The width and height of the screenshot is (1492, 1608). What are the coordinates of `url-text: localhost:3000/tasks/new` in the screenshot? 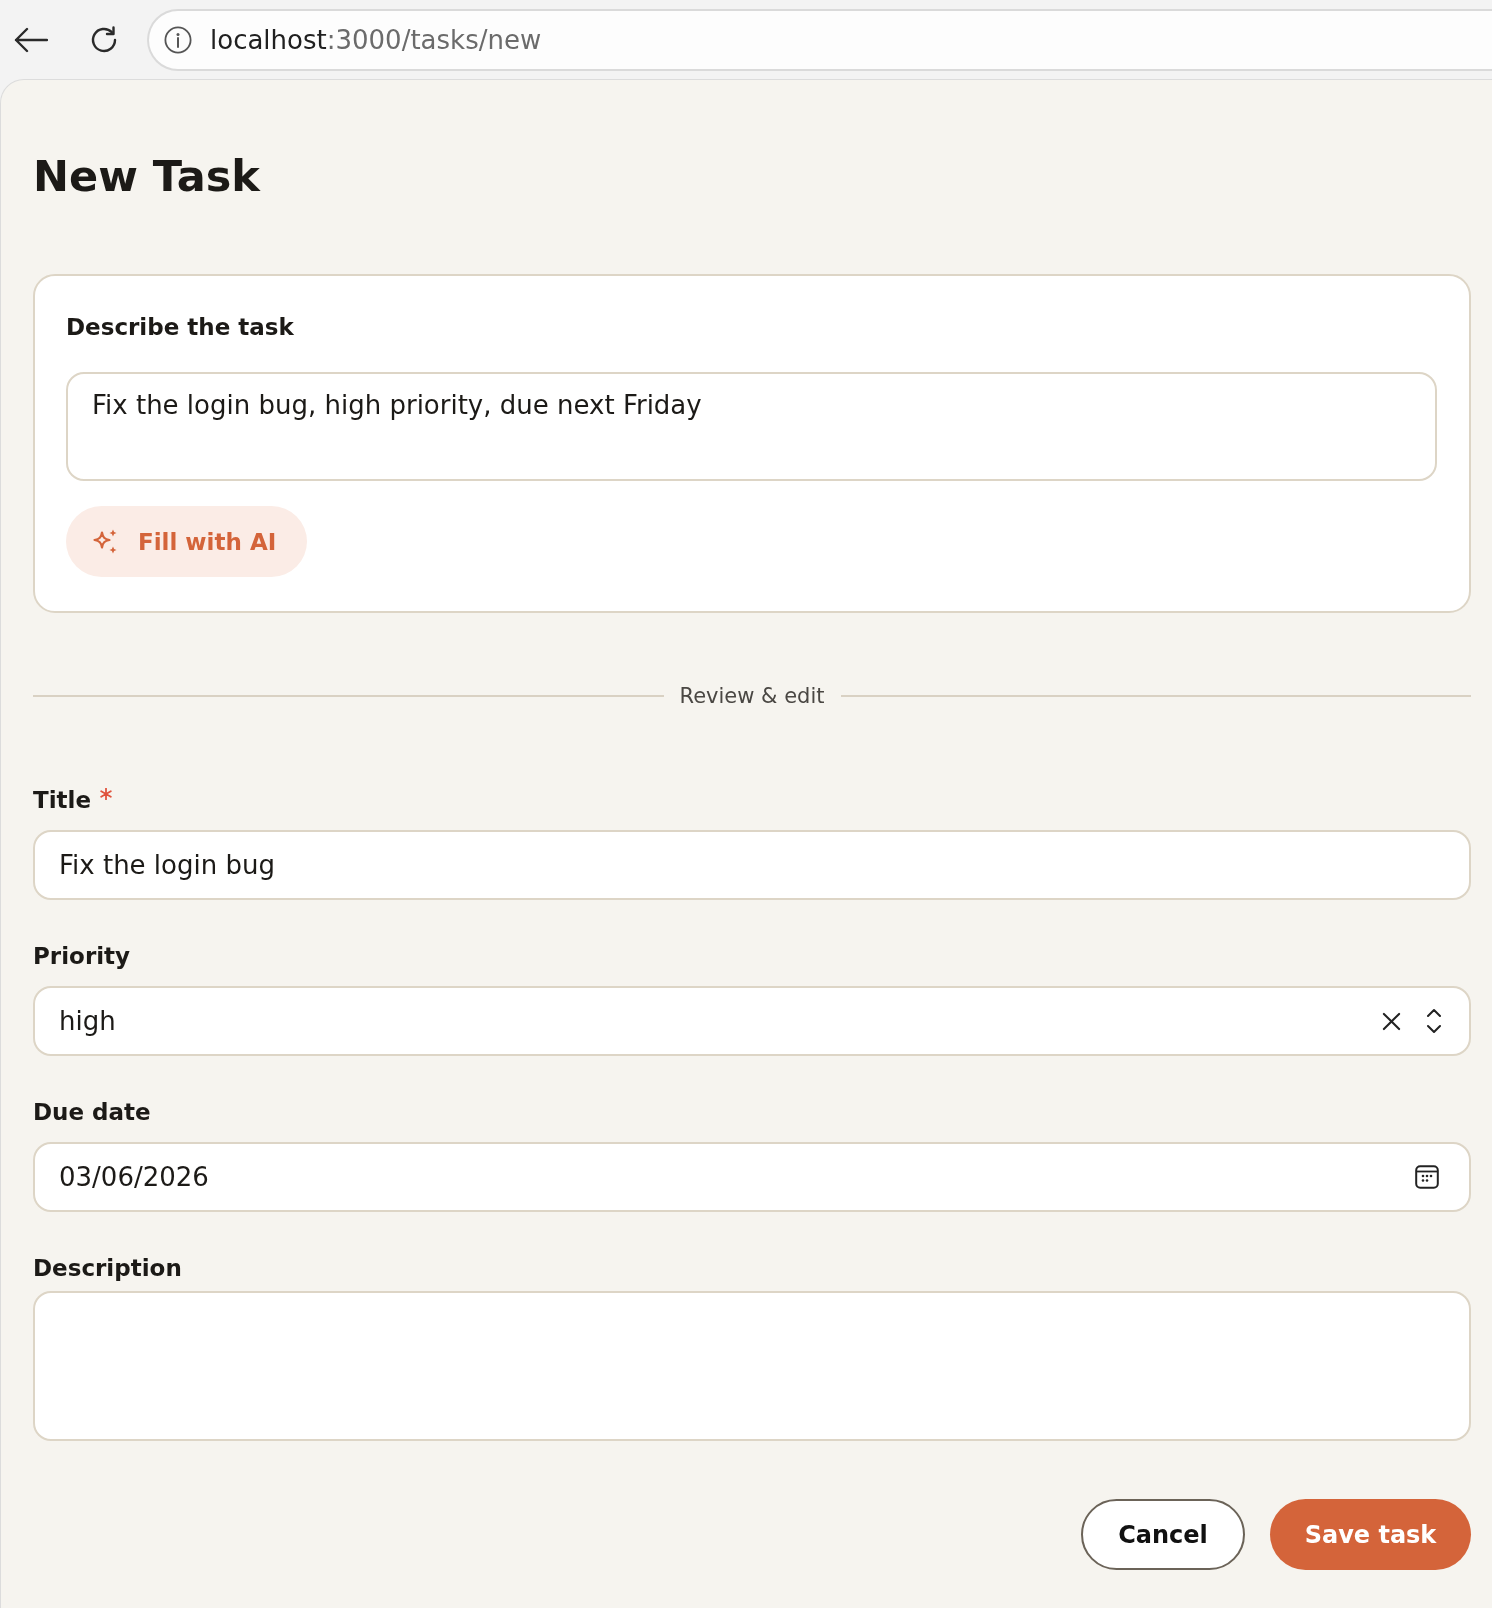 It's located at (376, 39).